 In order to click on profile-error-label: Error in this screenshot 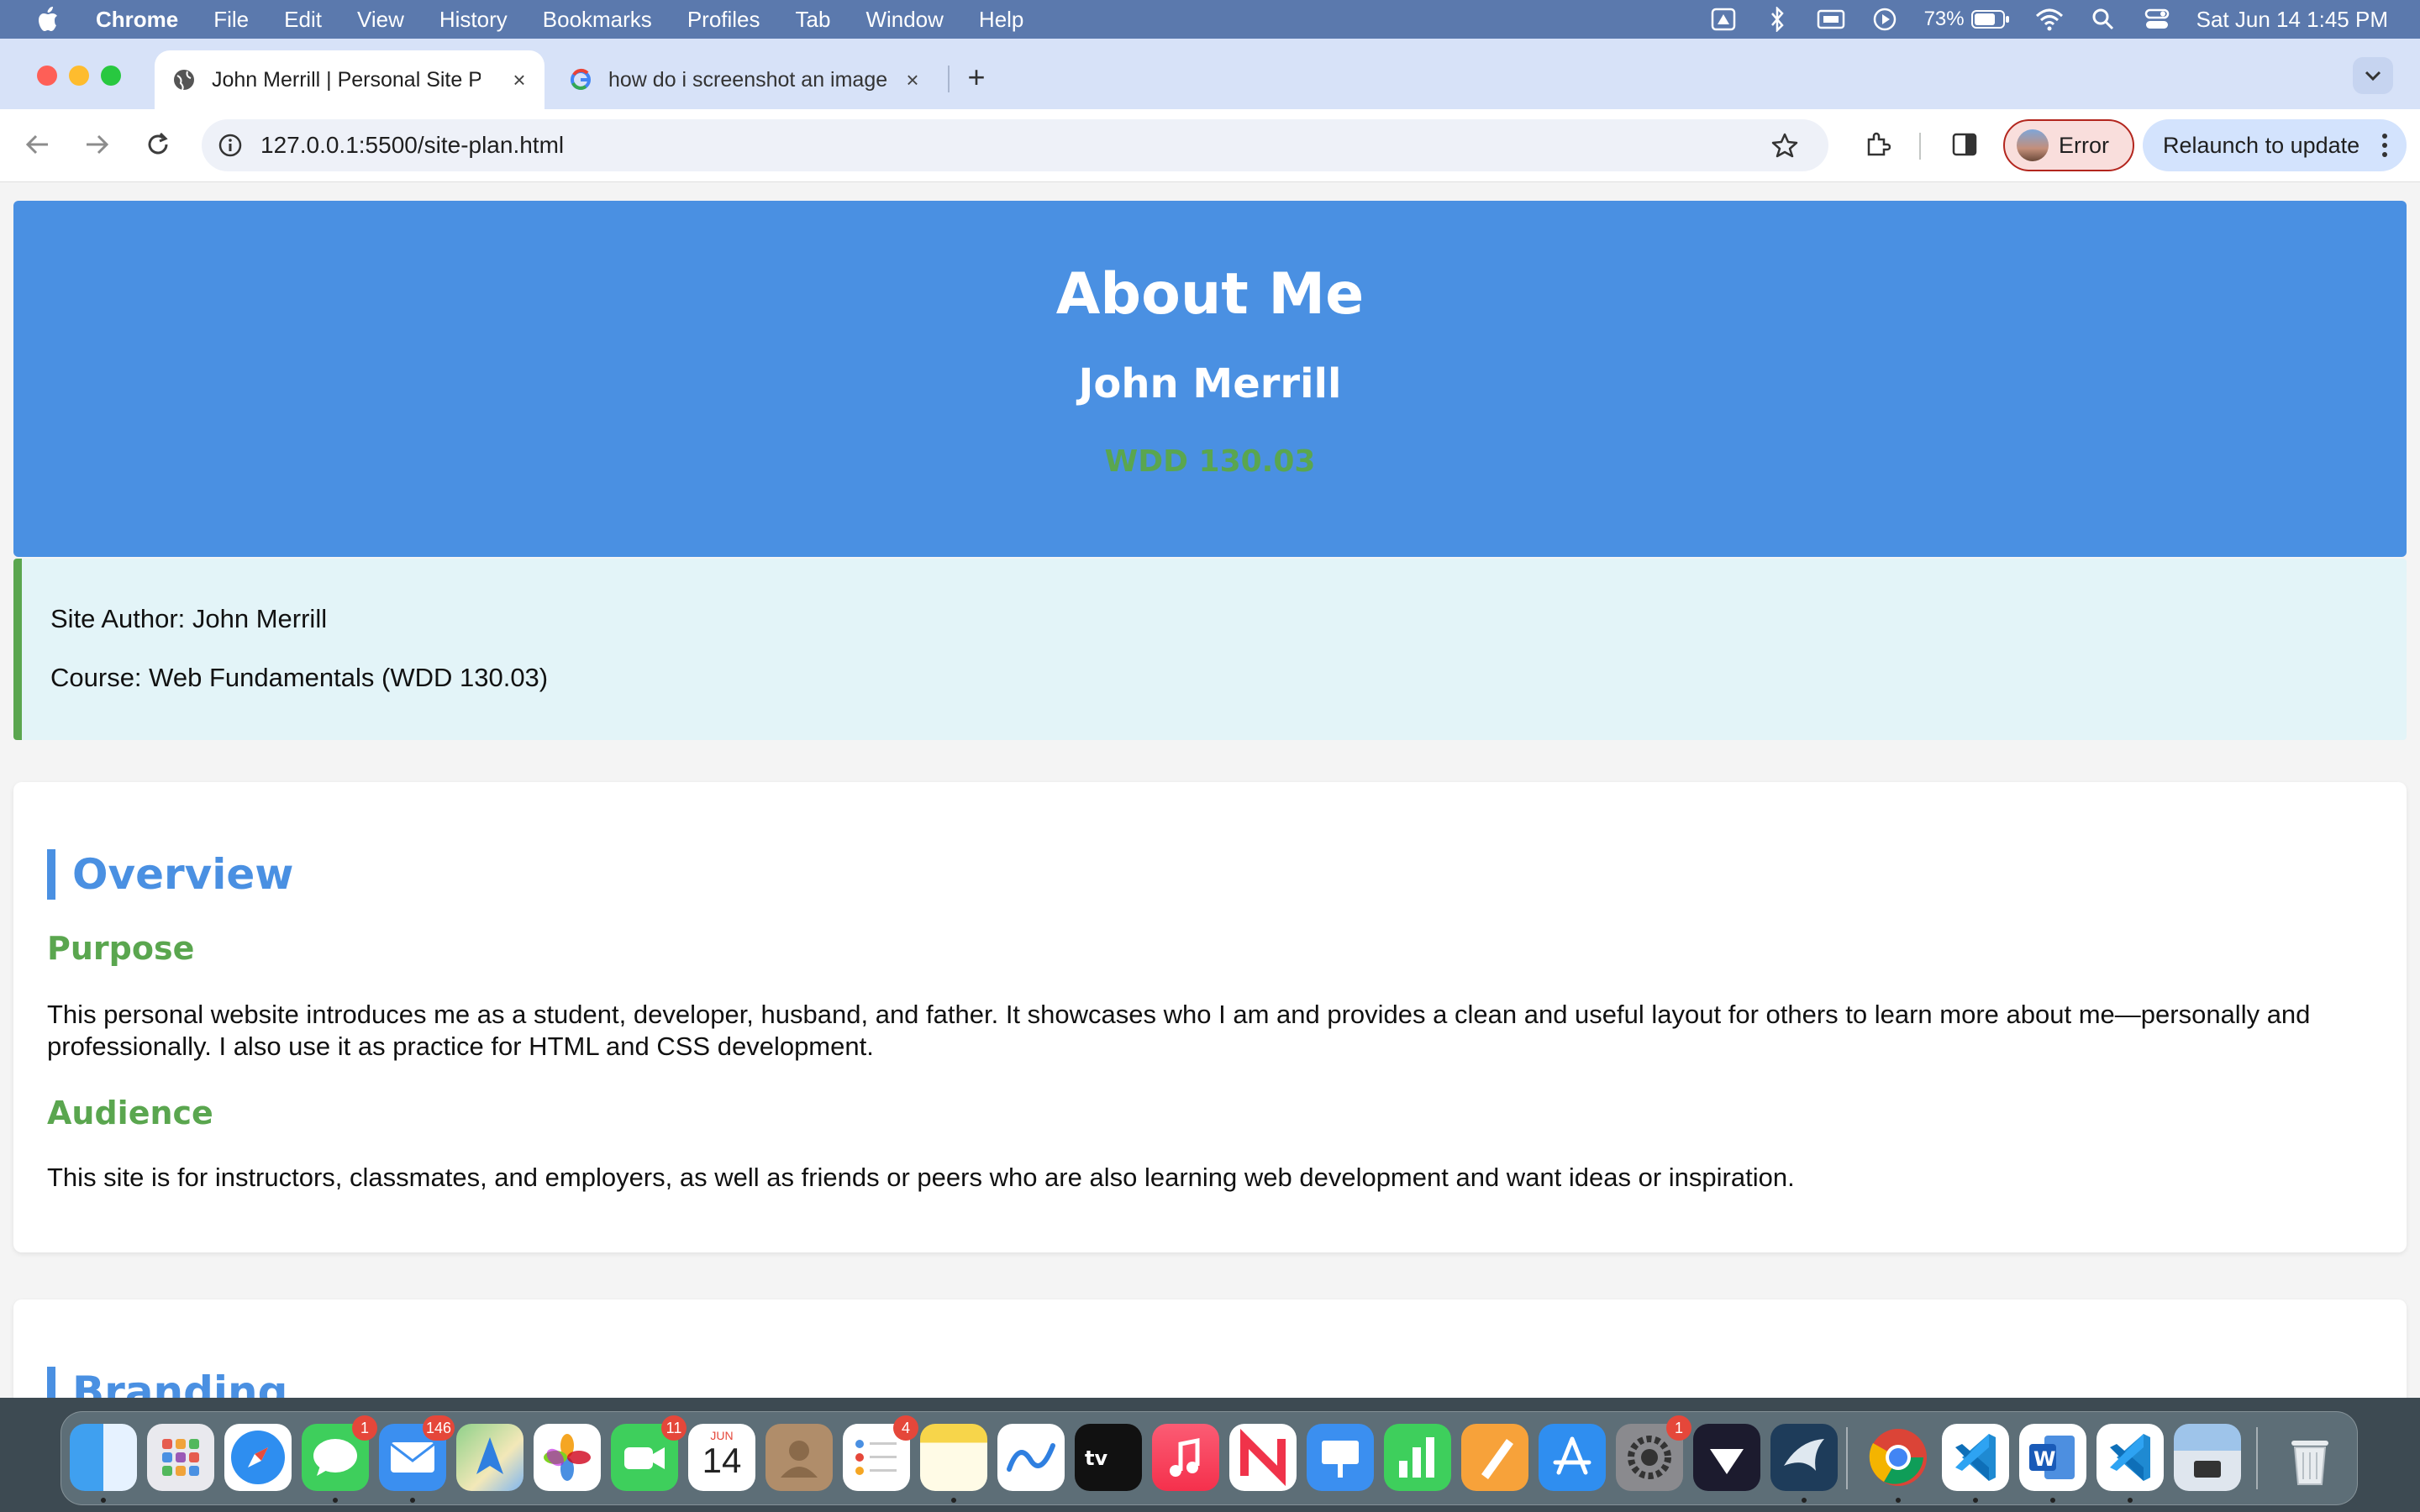, I will do `click(2084, 145)`.